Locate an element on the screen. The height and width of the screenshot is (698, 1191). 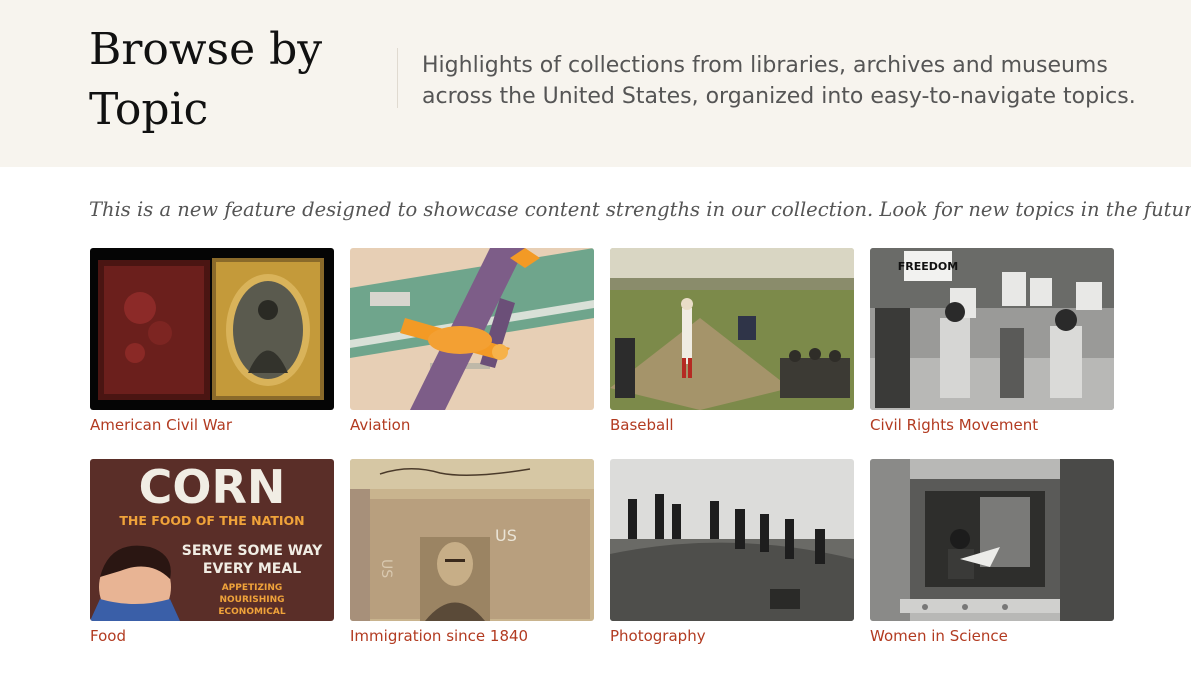
poster-text-economical: ECONOMICAL is located at coordinates (251, 612).